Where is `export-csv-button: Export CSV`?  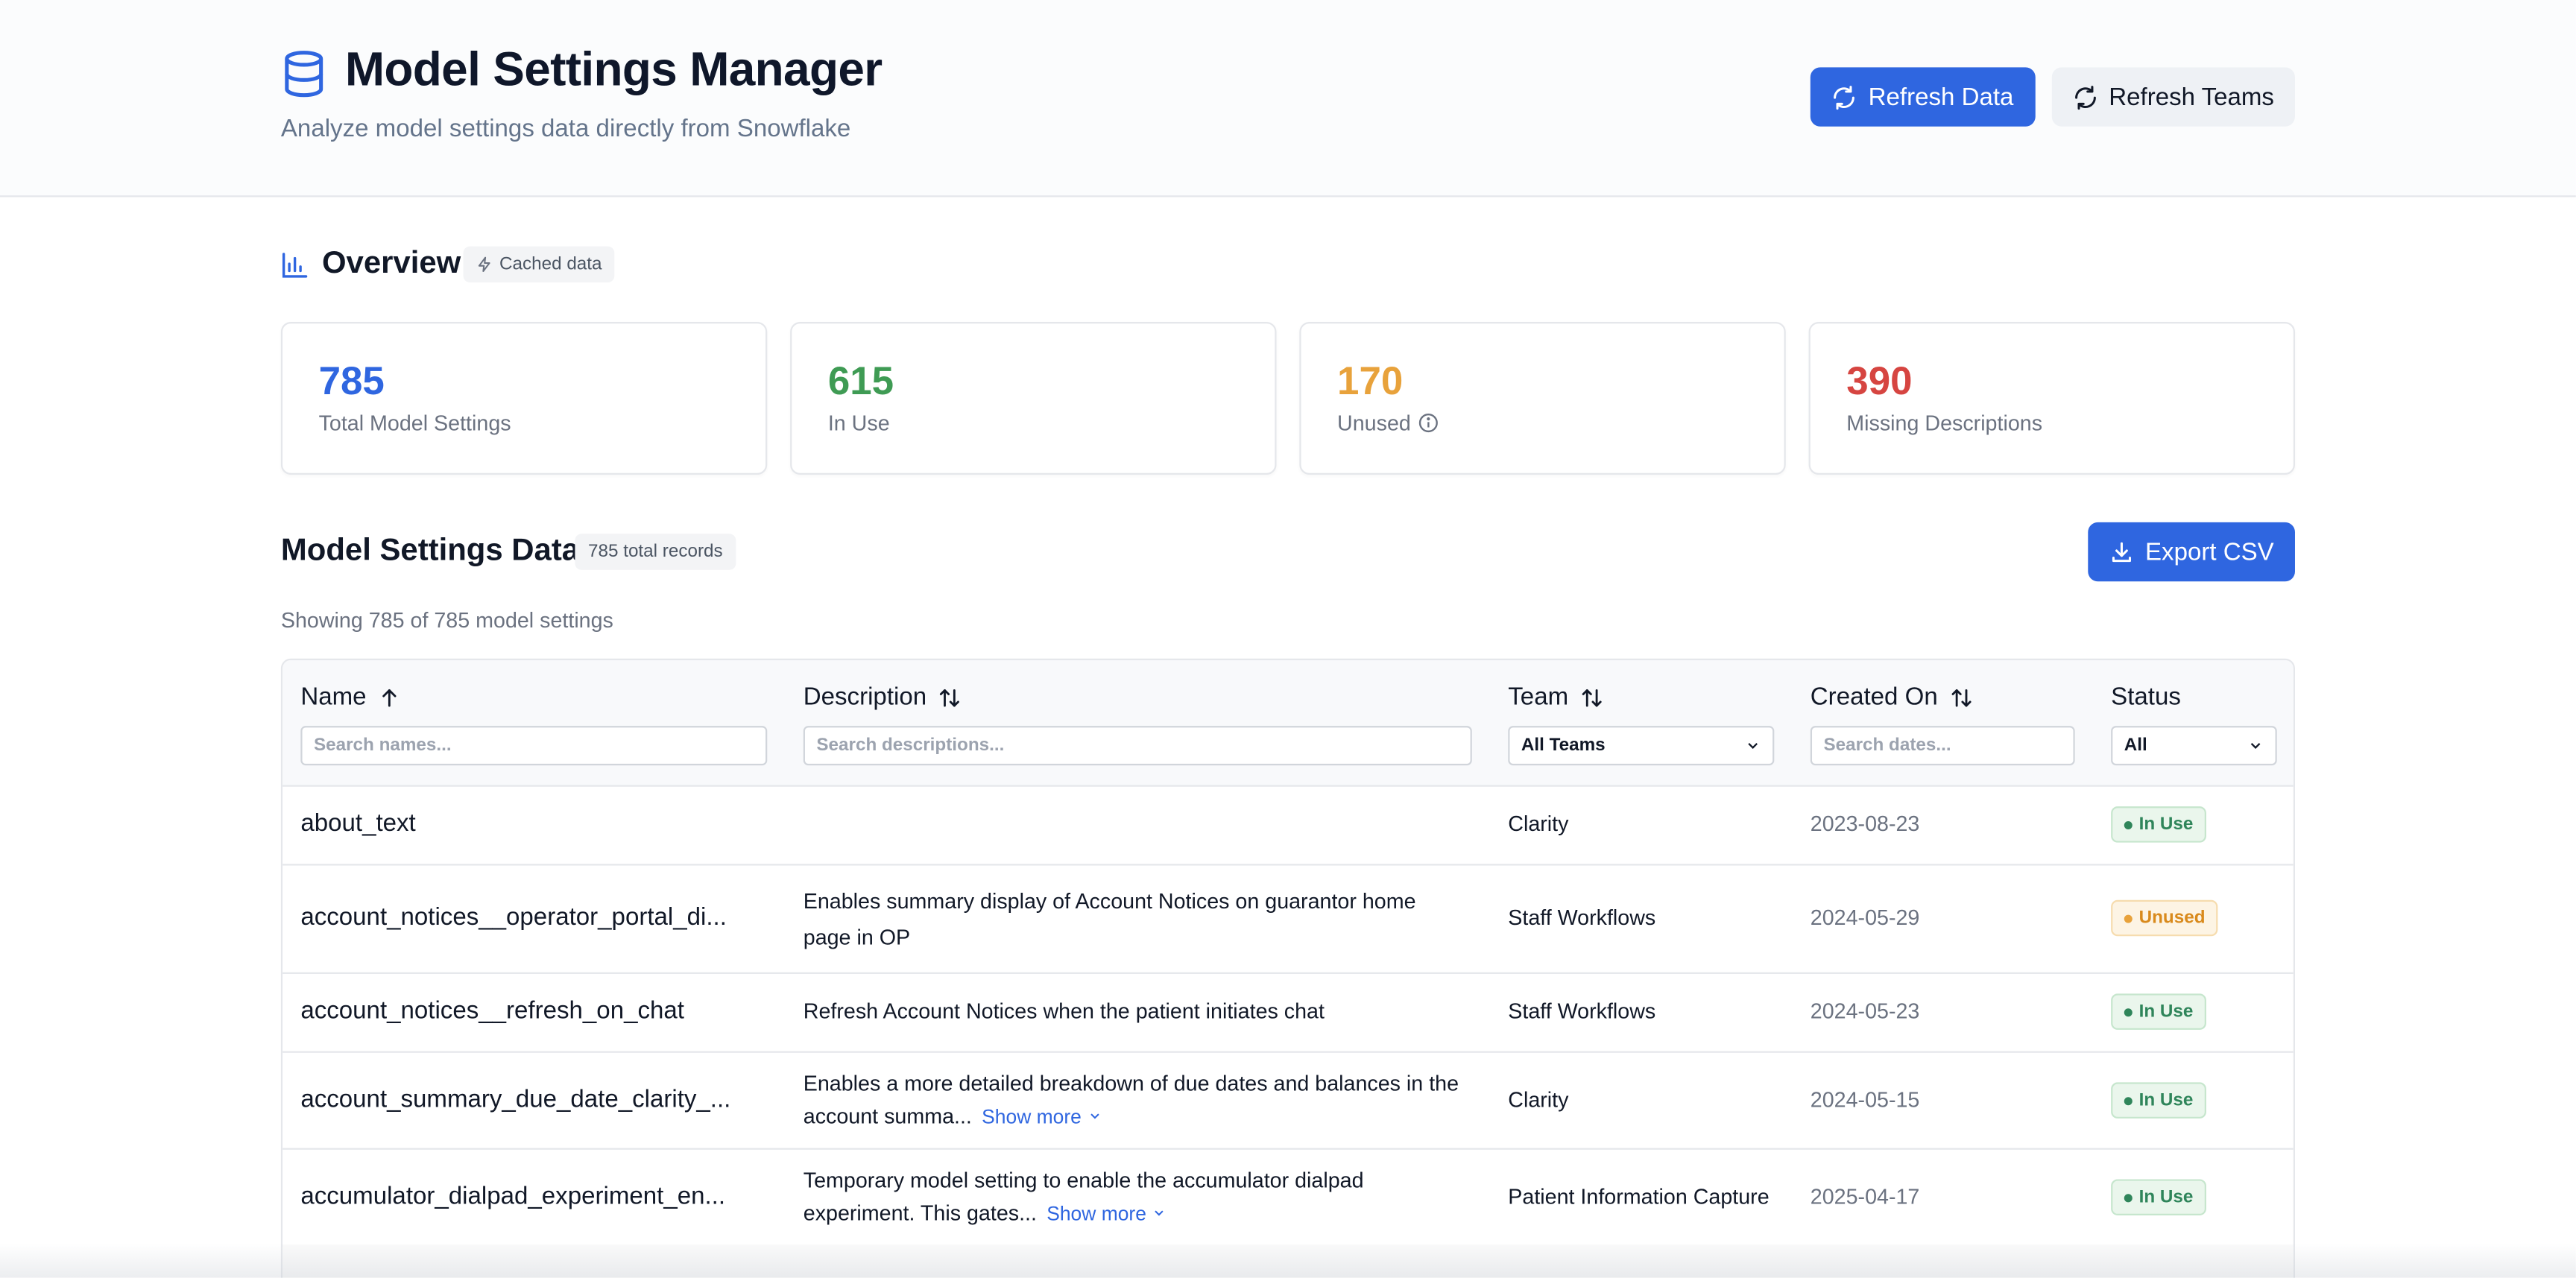 export-csv-button: Export CSV is located at coordinates (2191, 552).